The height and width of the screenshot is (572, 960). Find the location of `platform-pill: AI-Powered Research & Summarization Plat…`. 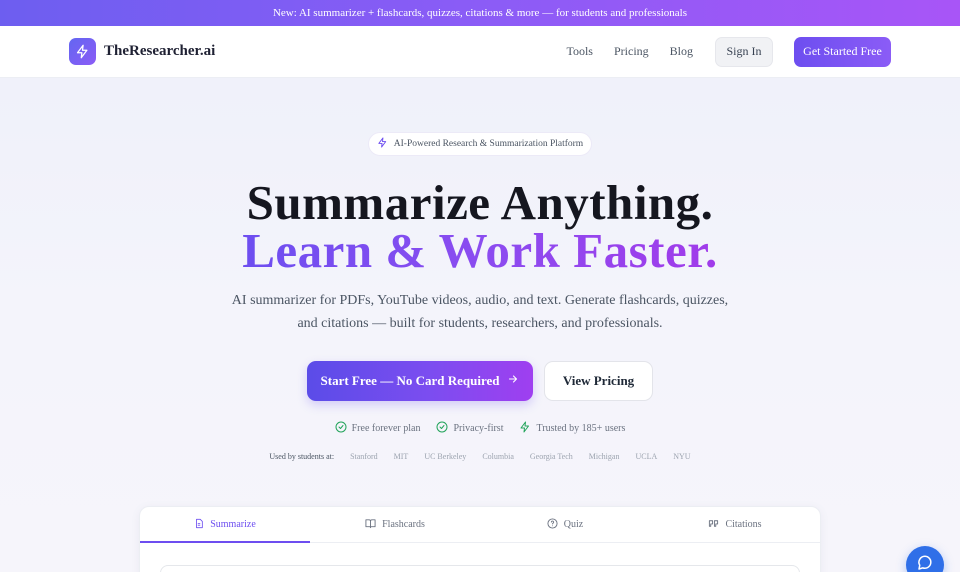

platform-pill: AI-Powered Research & Summarization Plat… is located at coordinates (480, 144).